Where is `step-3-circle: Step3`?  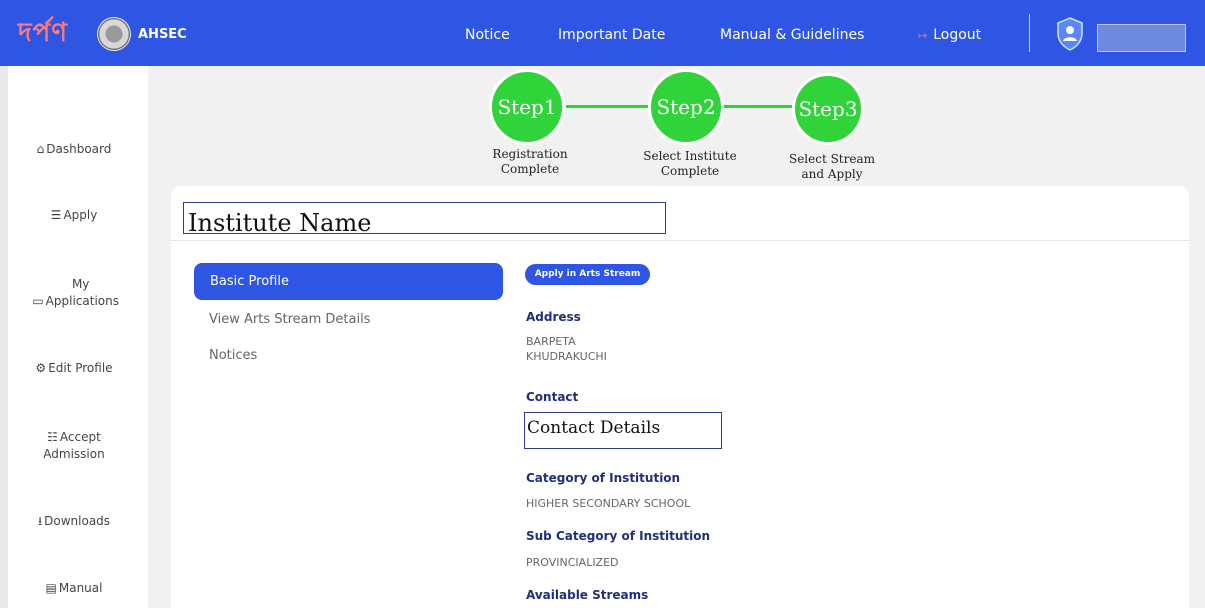 step-3-circle: Step3 is located at coordinates (828, 109).